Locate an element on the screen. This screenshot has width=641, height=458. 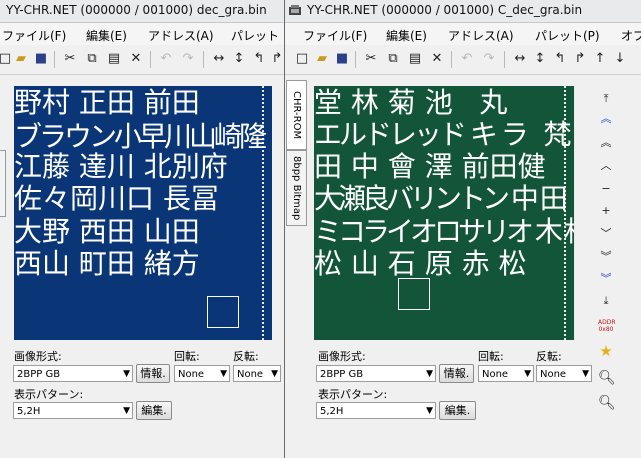
menu-palette: パレット is located at coordinates (255, 35).